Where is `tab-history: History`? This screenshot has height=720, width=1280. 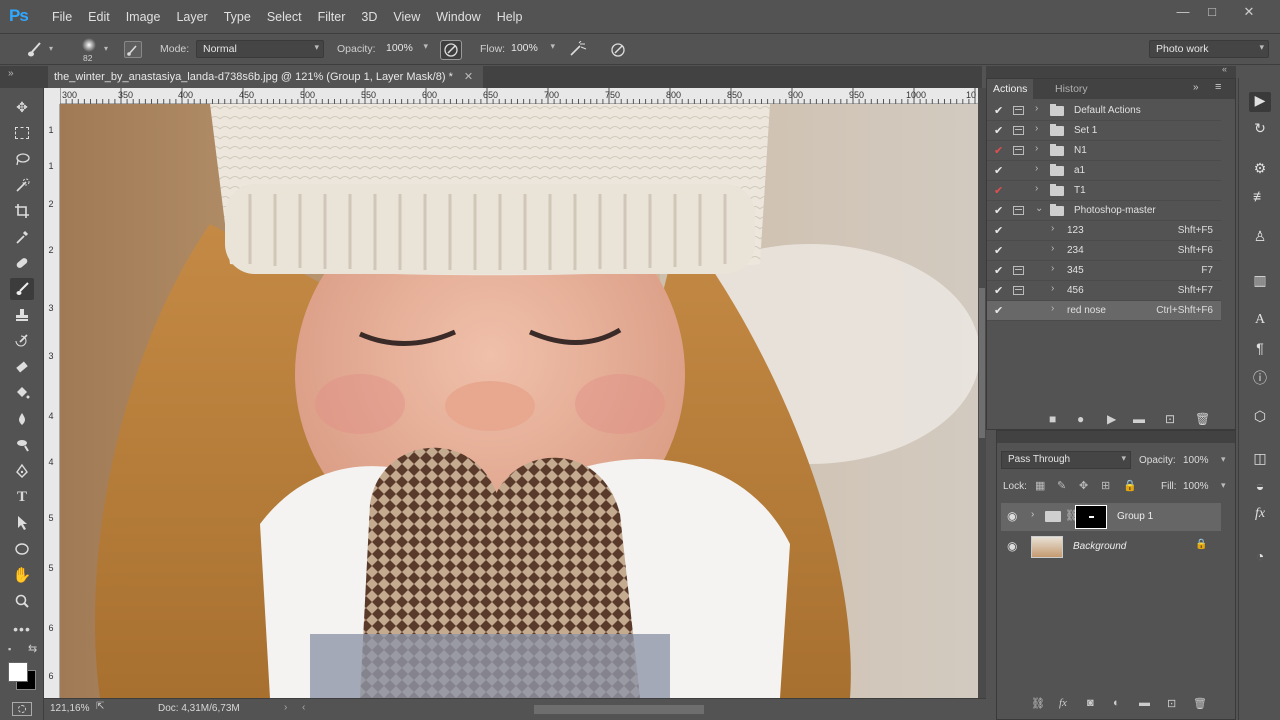 tab-history: History is located at coordinates (1071, 89).